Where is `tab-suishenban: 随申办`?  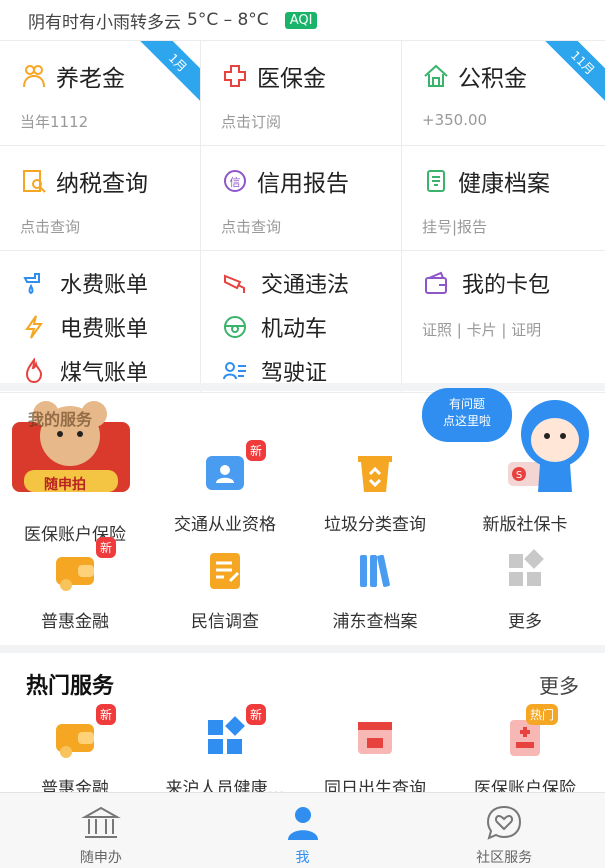
tab-suishenban: 随申办 is located at coordinates (101, 830).